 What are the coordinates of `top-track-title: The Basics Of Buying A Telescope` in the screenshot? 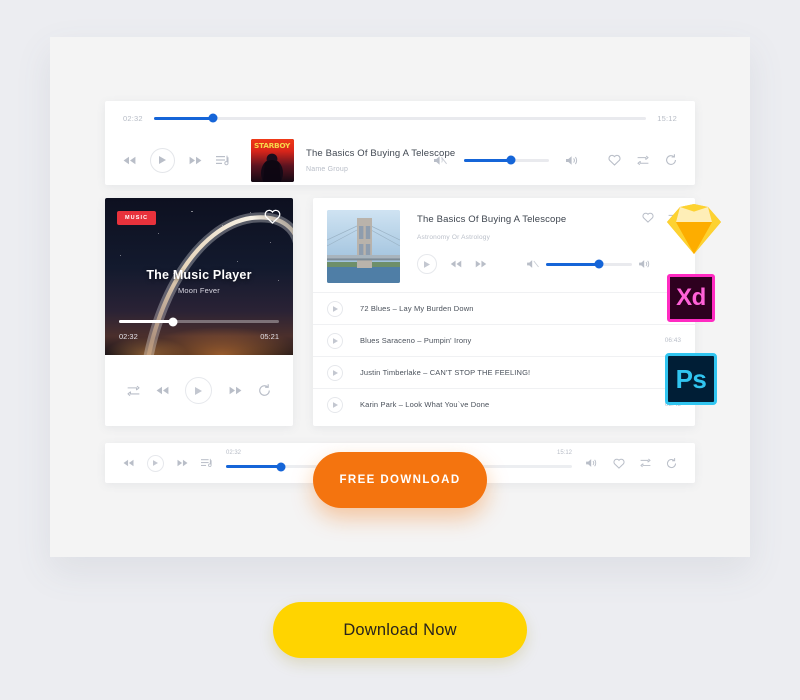 It's located at (381, 153).